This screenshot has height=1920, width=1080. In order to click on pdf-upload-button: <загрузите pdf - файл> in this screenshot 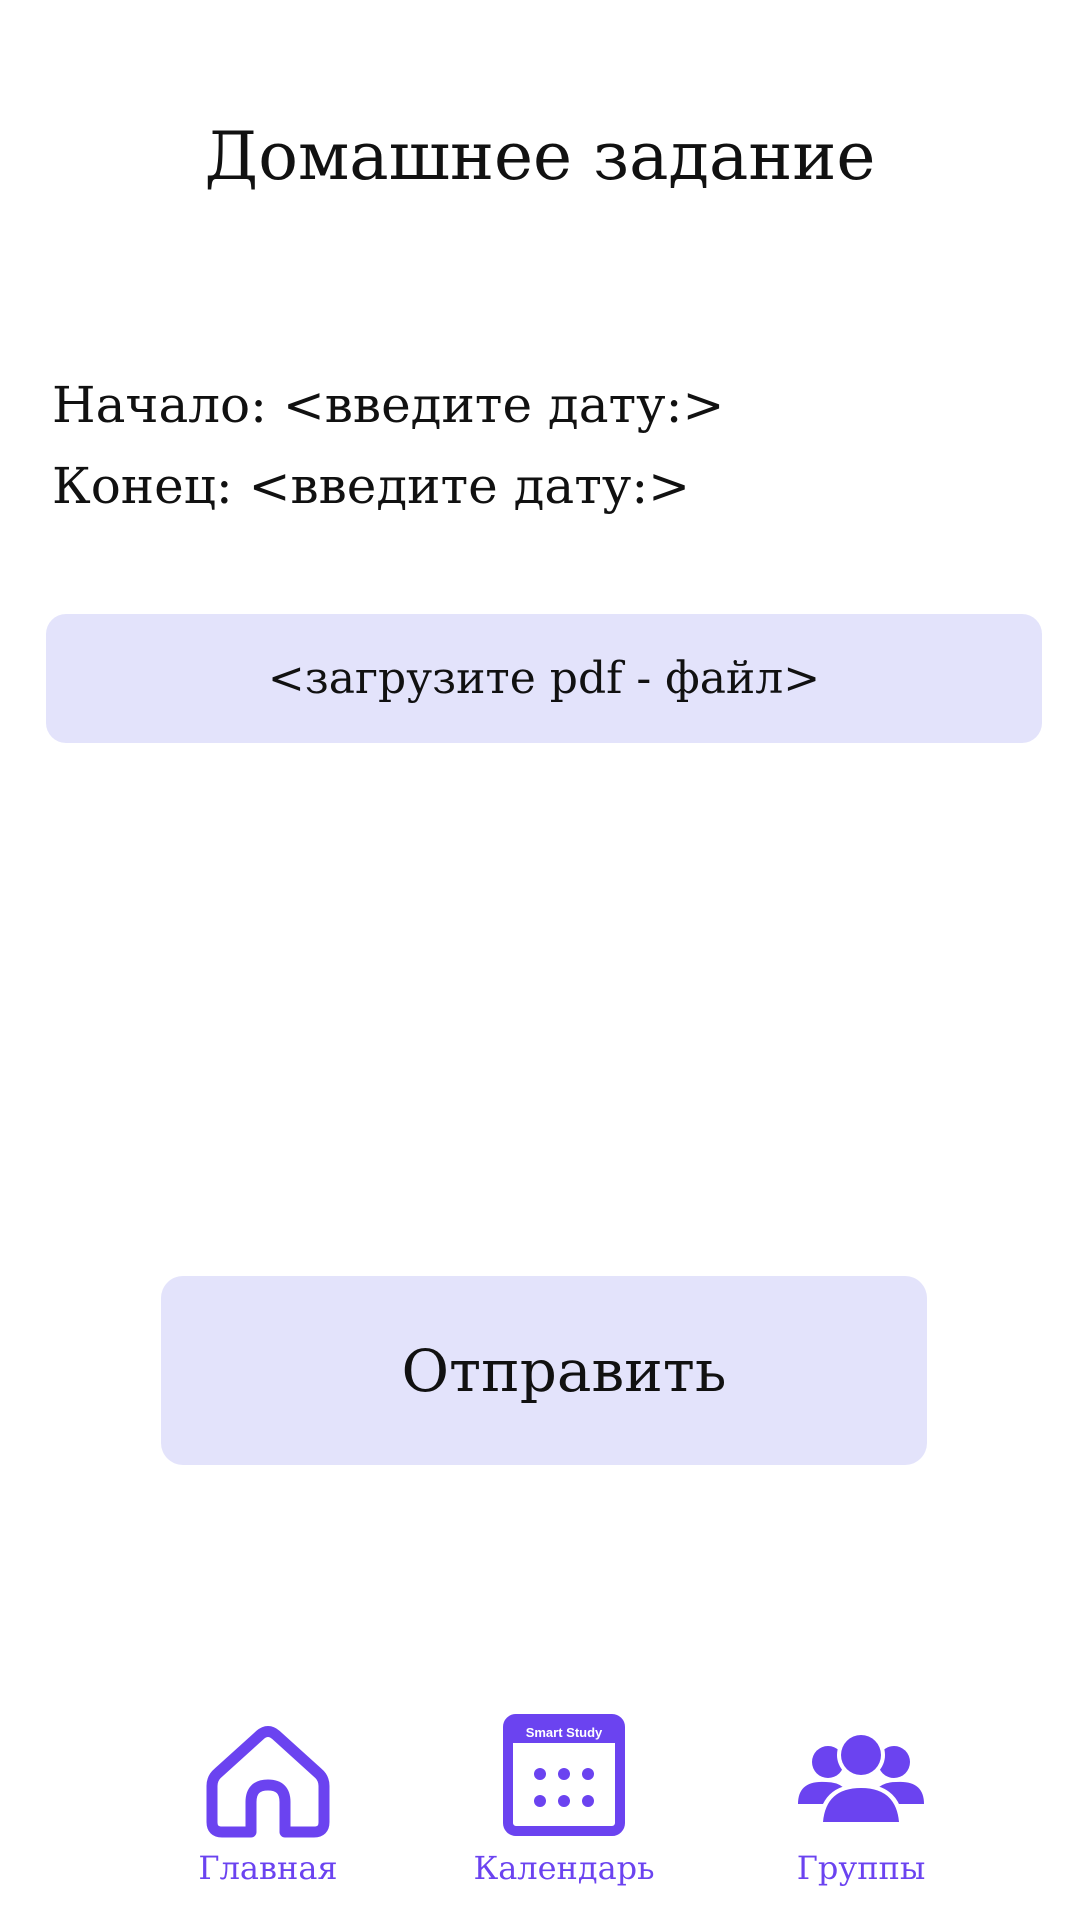, I will do `click(544, 678)`.